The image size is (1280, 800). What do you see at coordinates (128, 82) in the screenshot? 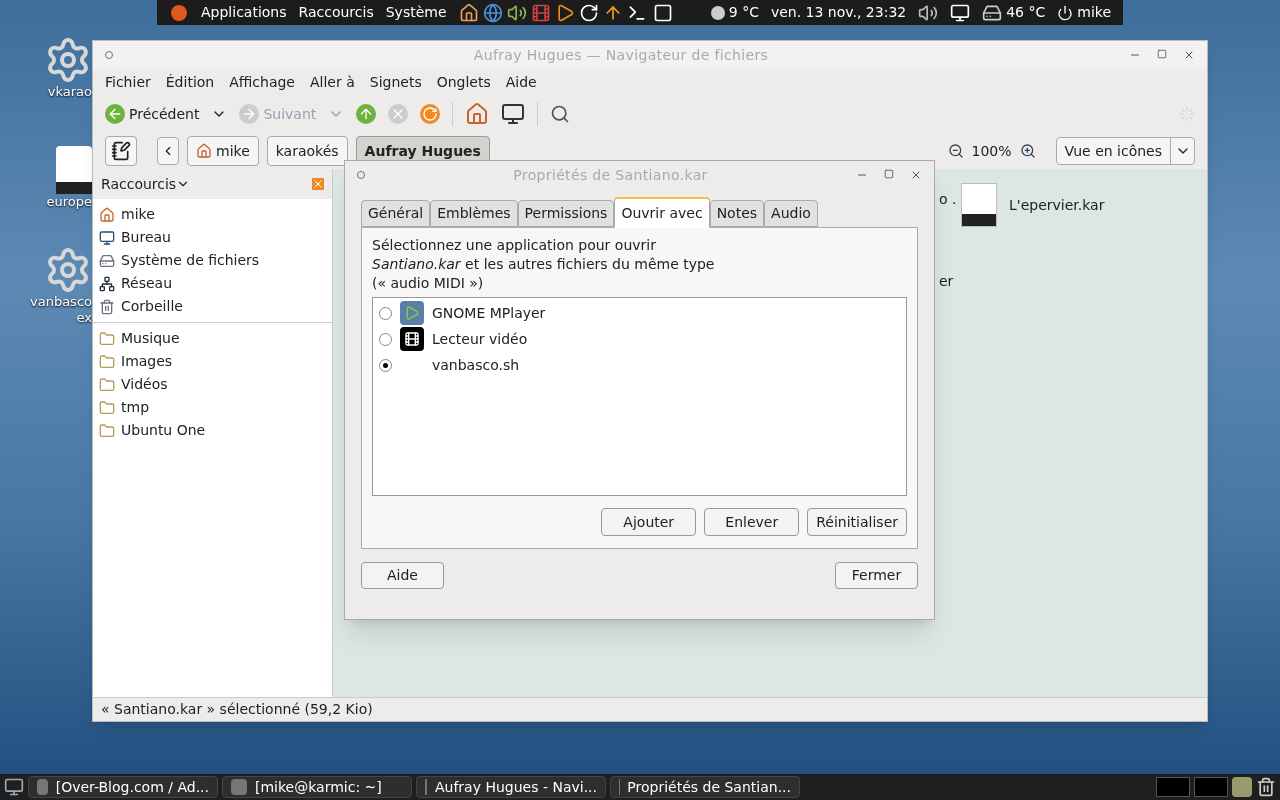
I see `menu-item: Fichier` at bounding box center [128, 82].